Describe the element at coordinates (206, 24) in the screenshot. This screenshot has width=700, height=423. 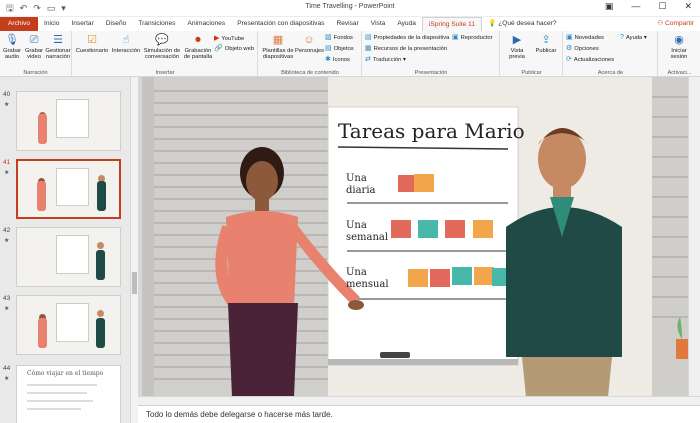
I see `tab-animaciones: Animaciones` at that location.